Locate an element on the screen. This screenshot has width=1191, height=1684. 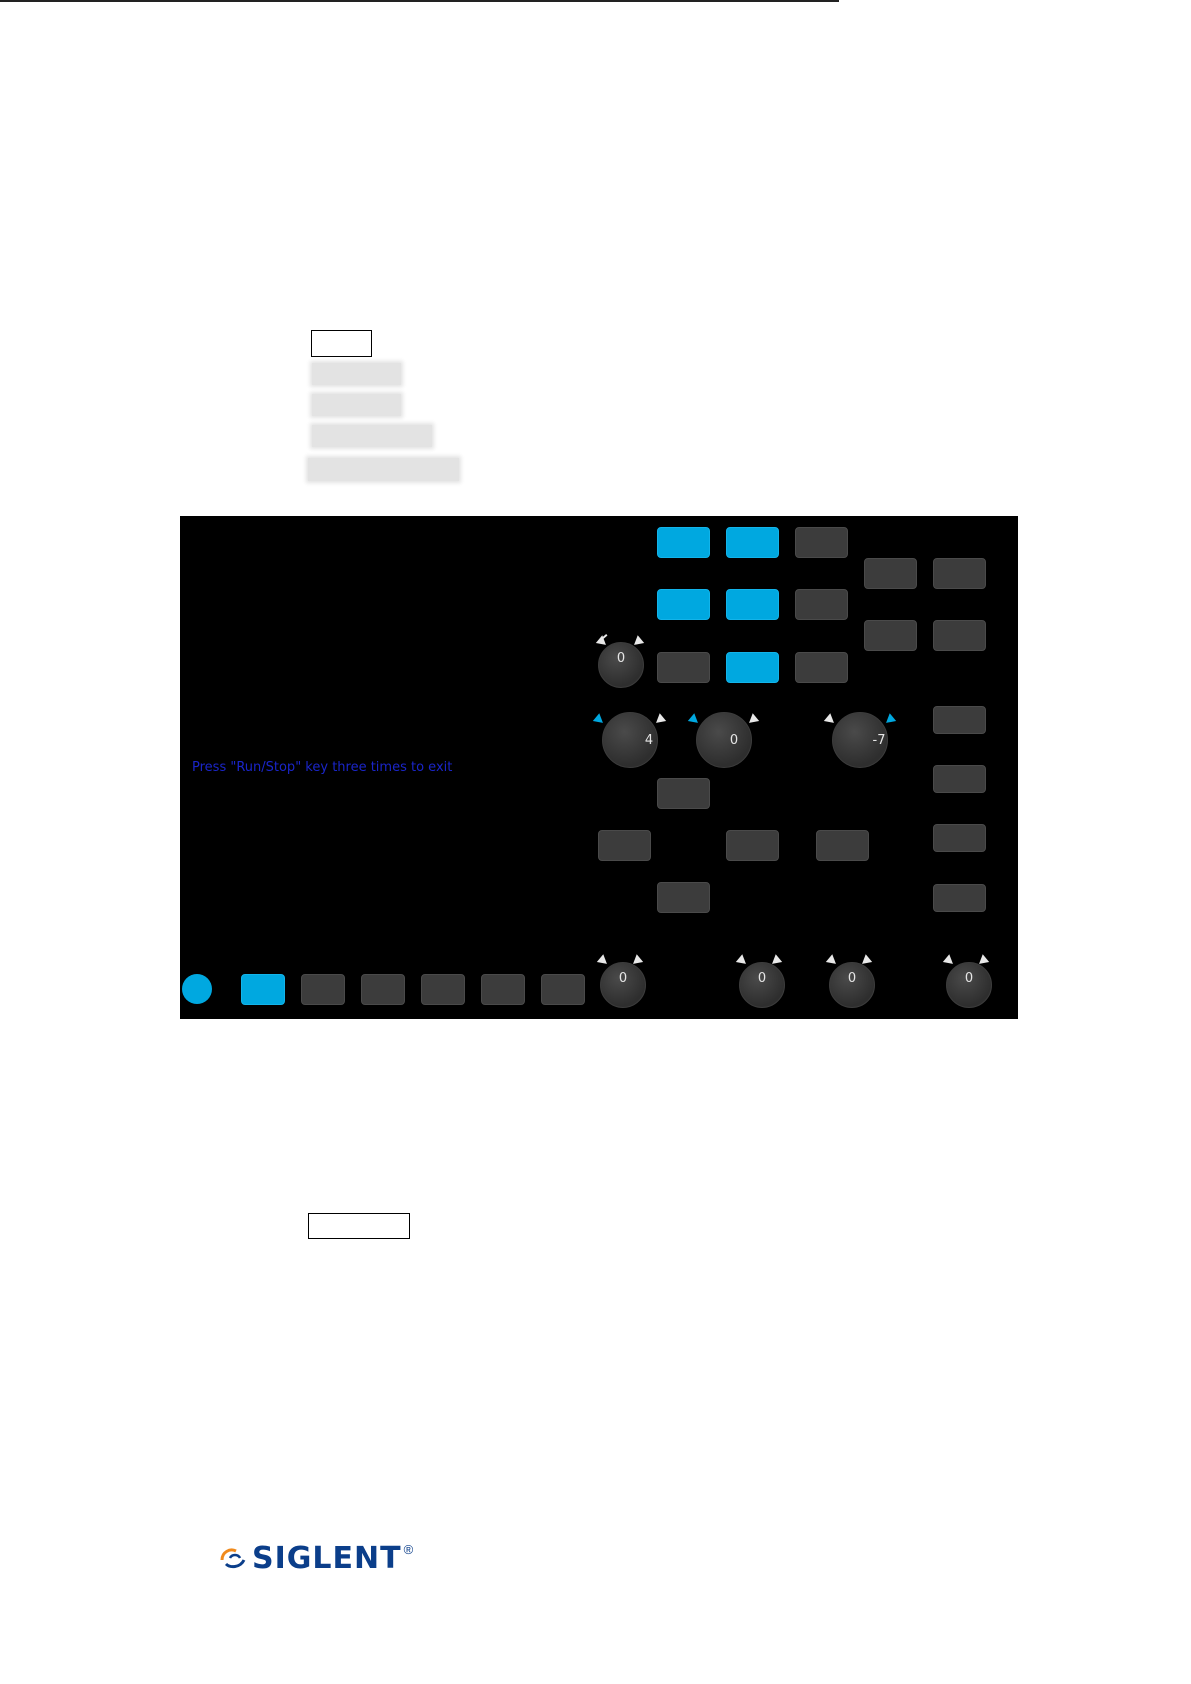
test-knob: 4 is located at coordinates (630, 740).